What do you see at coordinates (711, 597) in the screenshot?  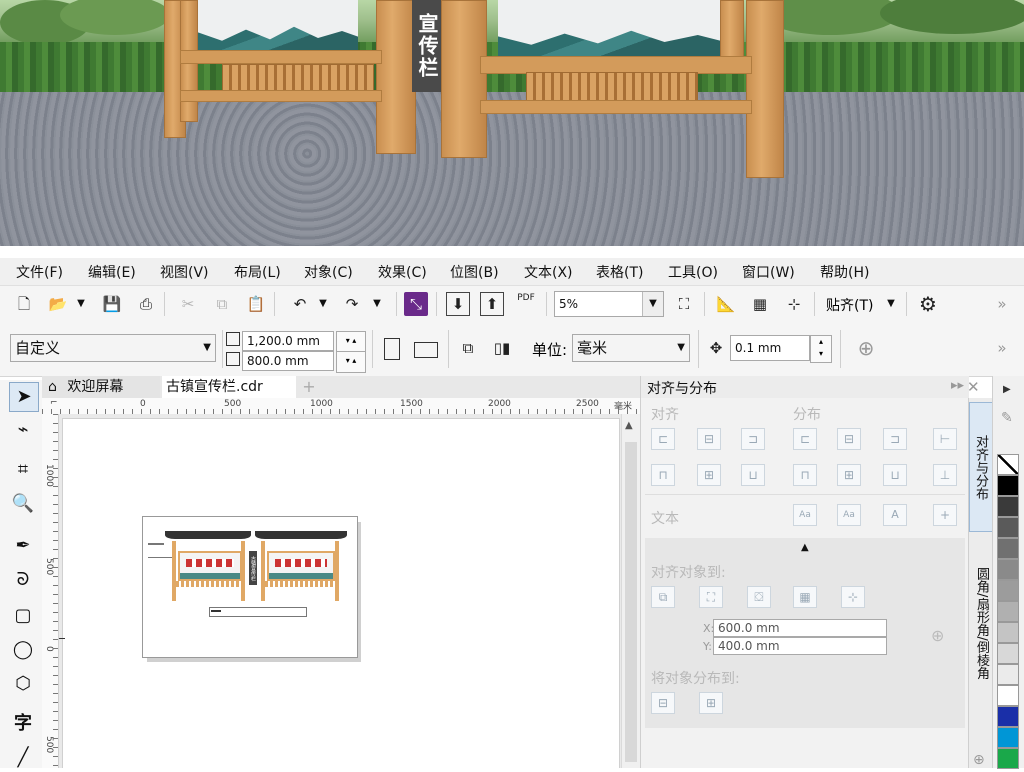 I see `page-edge-icon: ⛶` at bounding box center [711, 597].